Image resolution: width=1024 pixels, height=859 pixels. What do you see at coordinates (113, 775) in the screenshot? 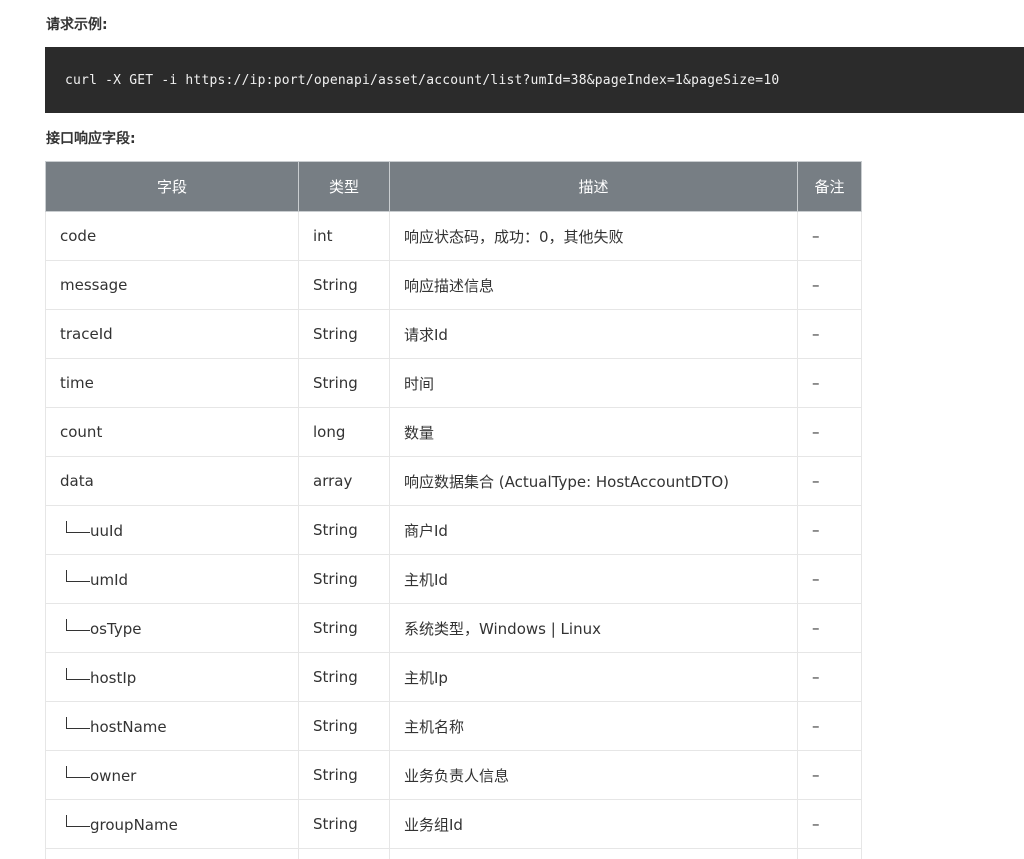
I see `field-name: owner` at bounding box center [113, 775].